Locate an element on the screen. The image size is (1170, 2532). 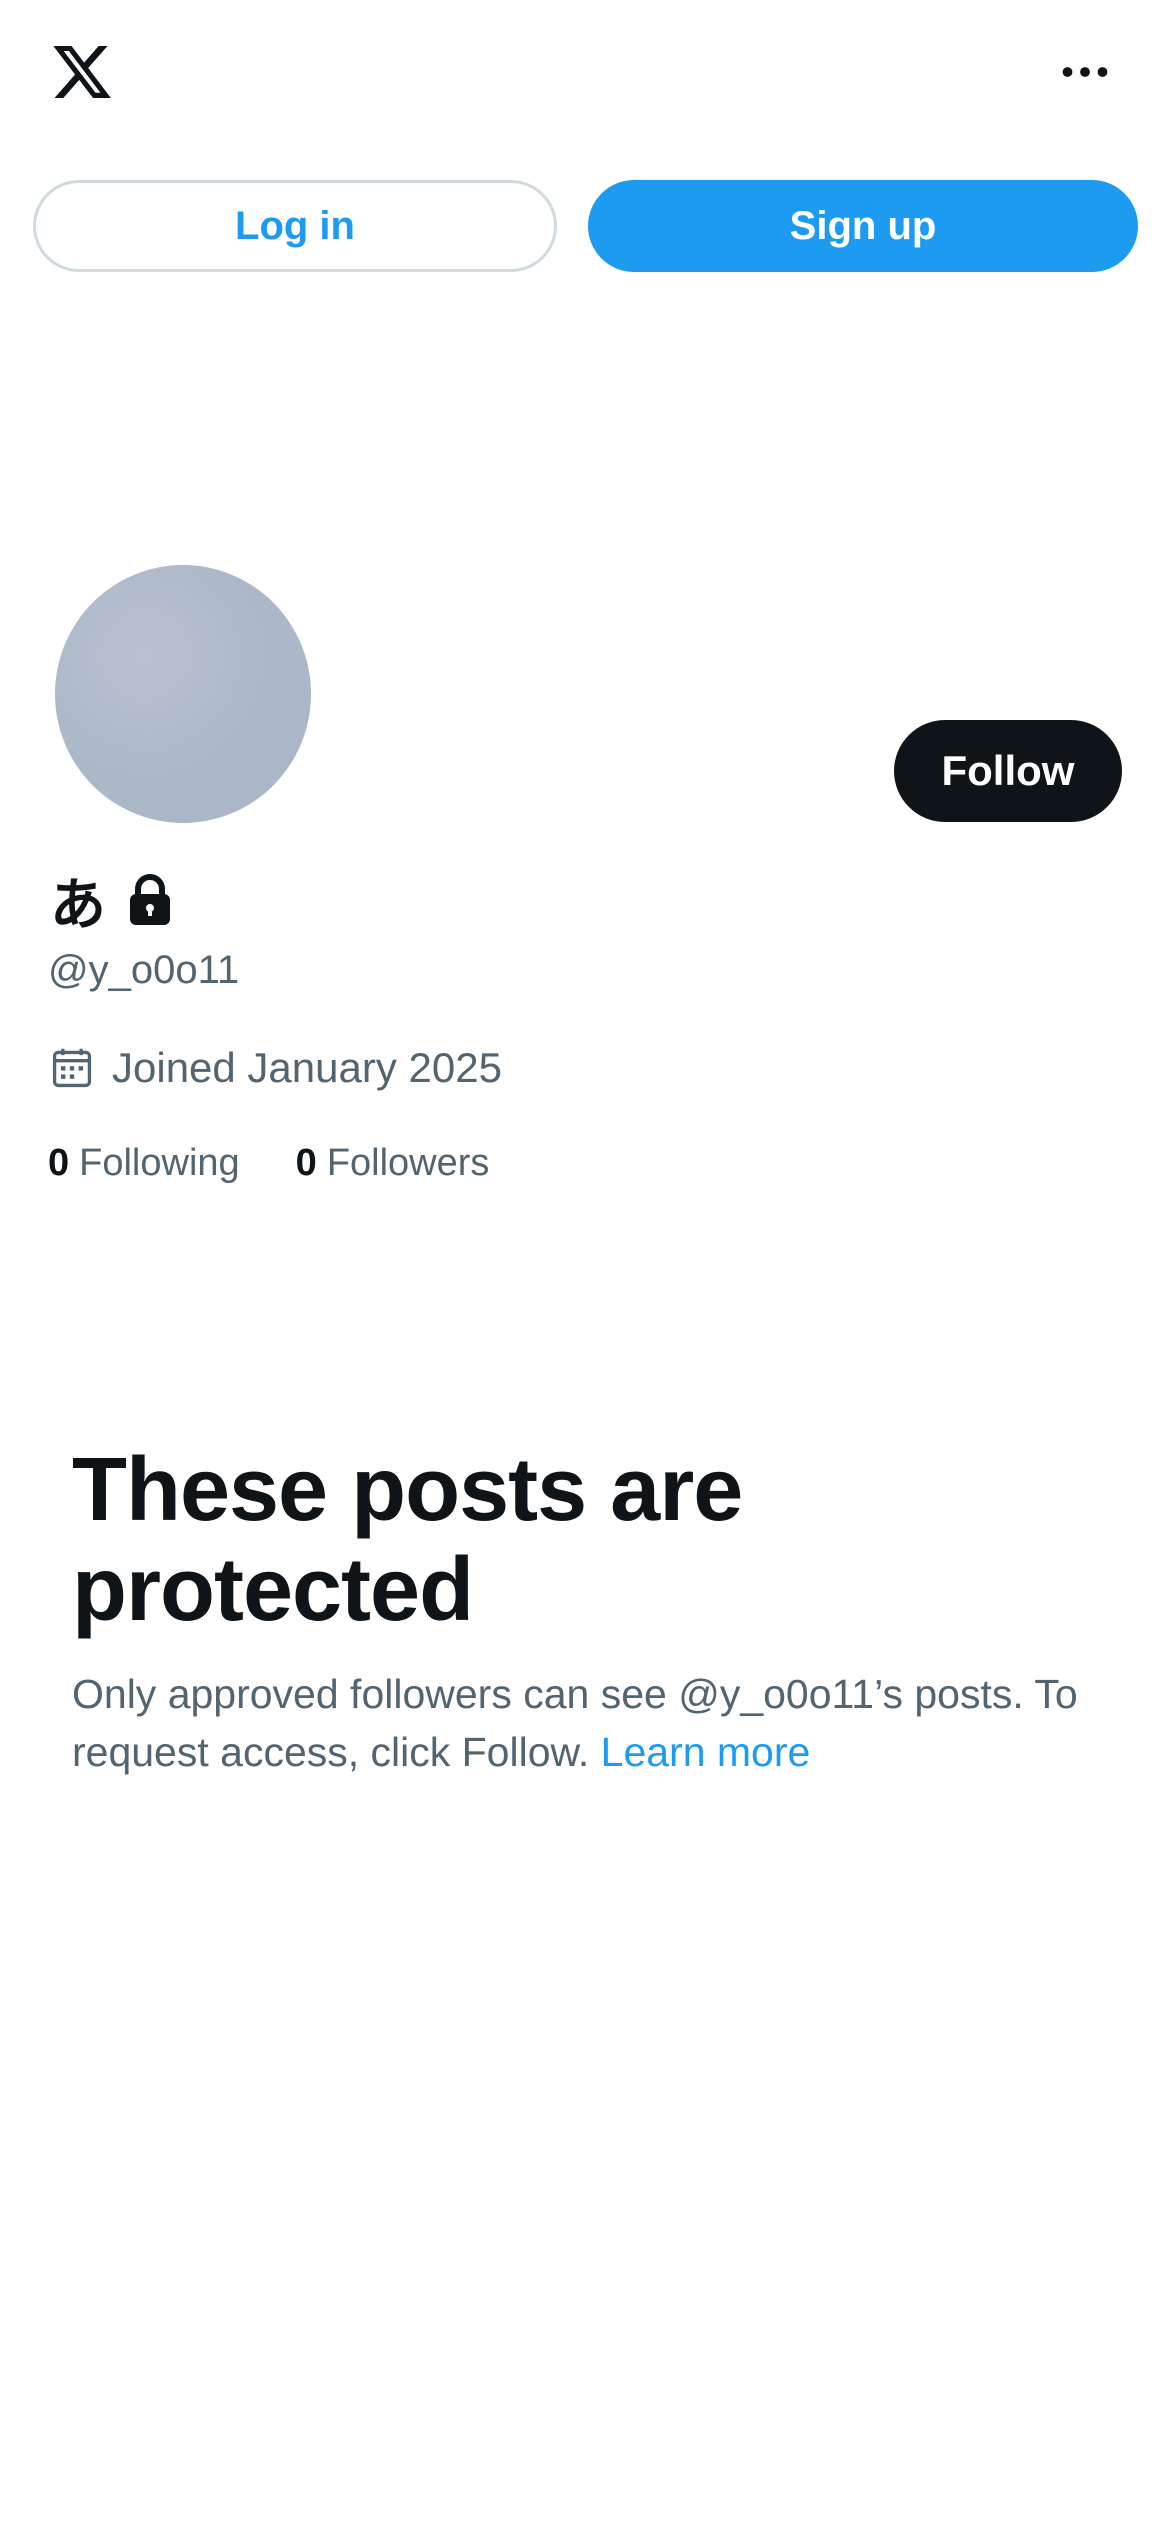
avatar is located at coordinates (183, 694).